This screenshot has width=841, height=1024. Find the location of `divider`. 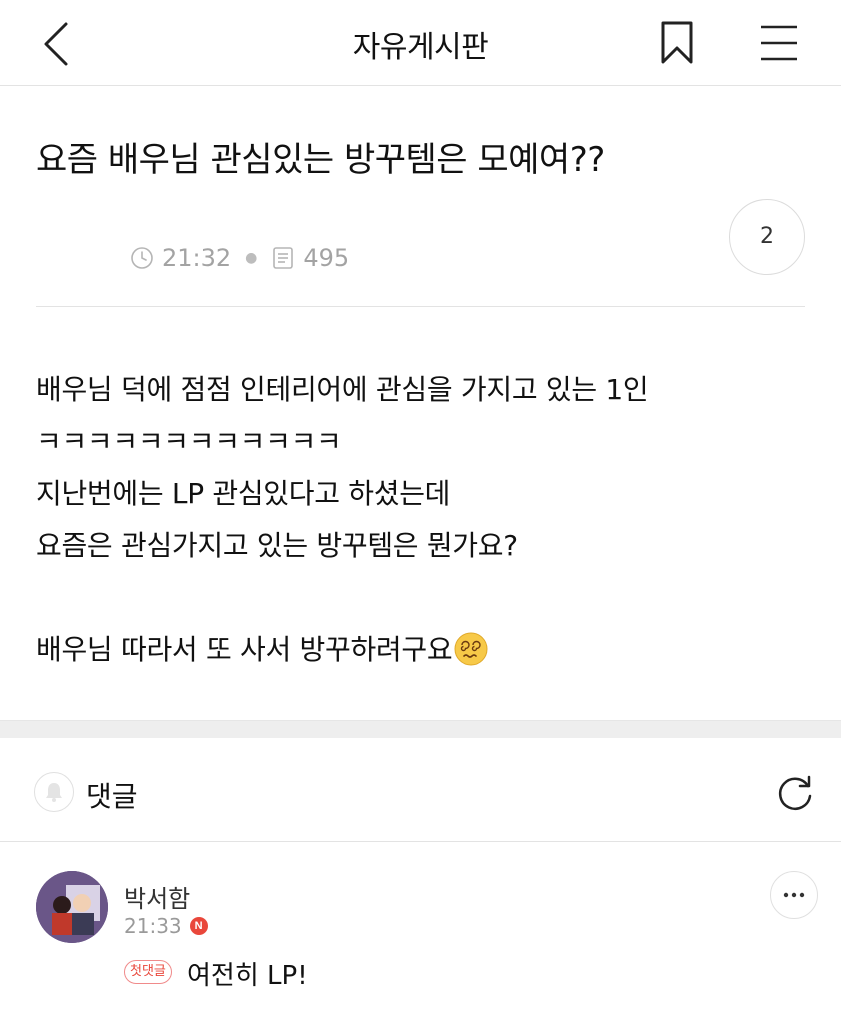

divider is located at coordinates (420, 306).